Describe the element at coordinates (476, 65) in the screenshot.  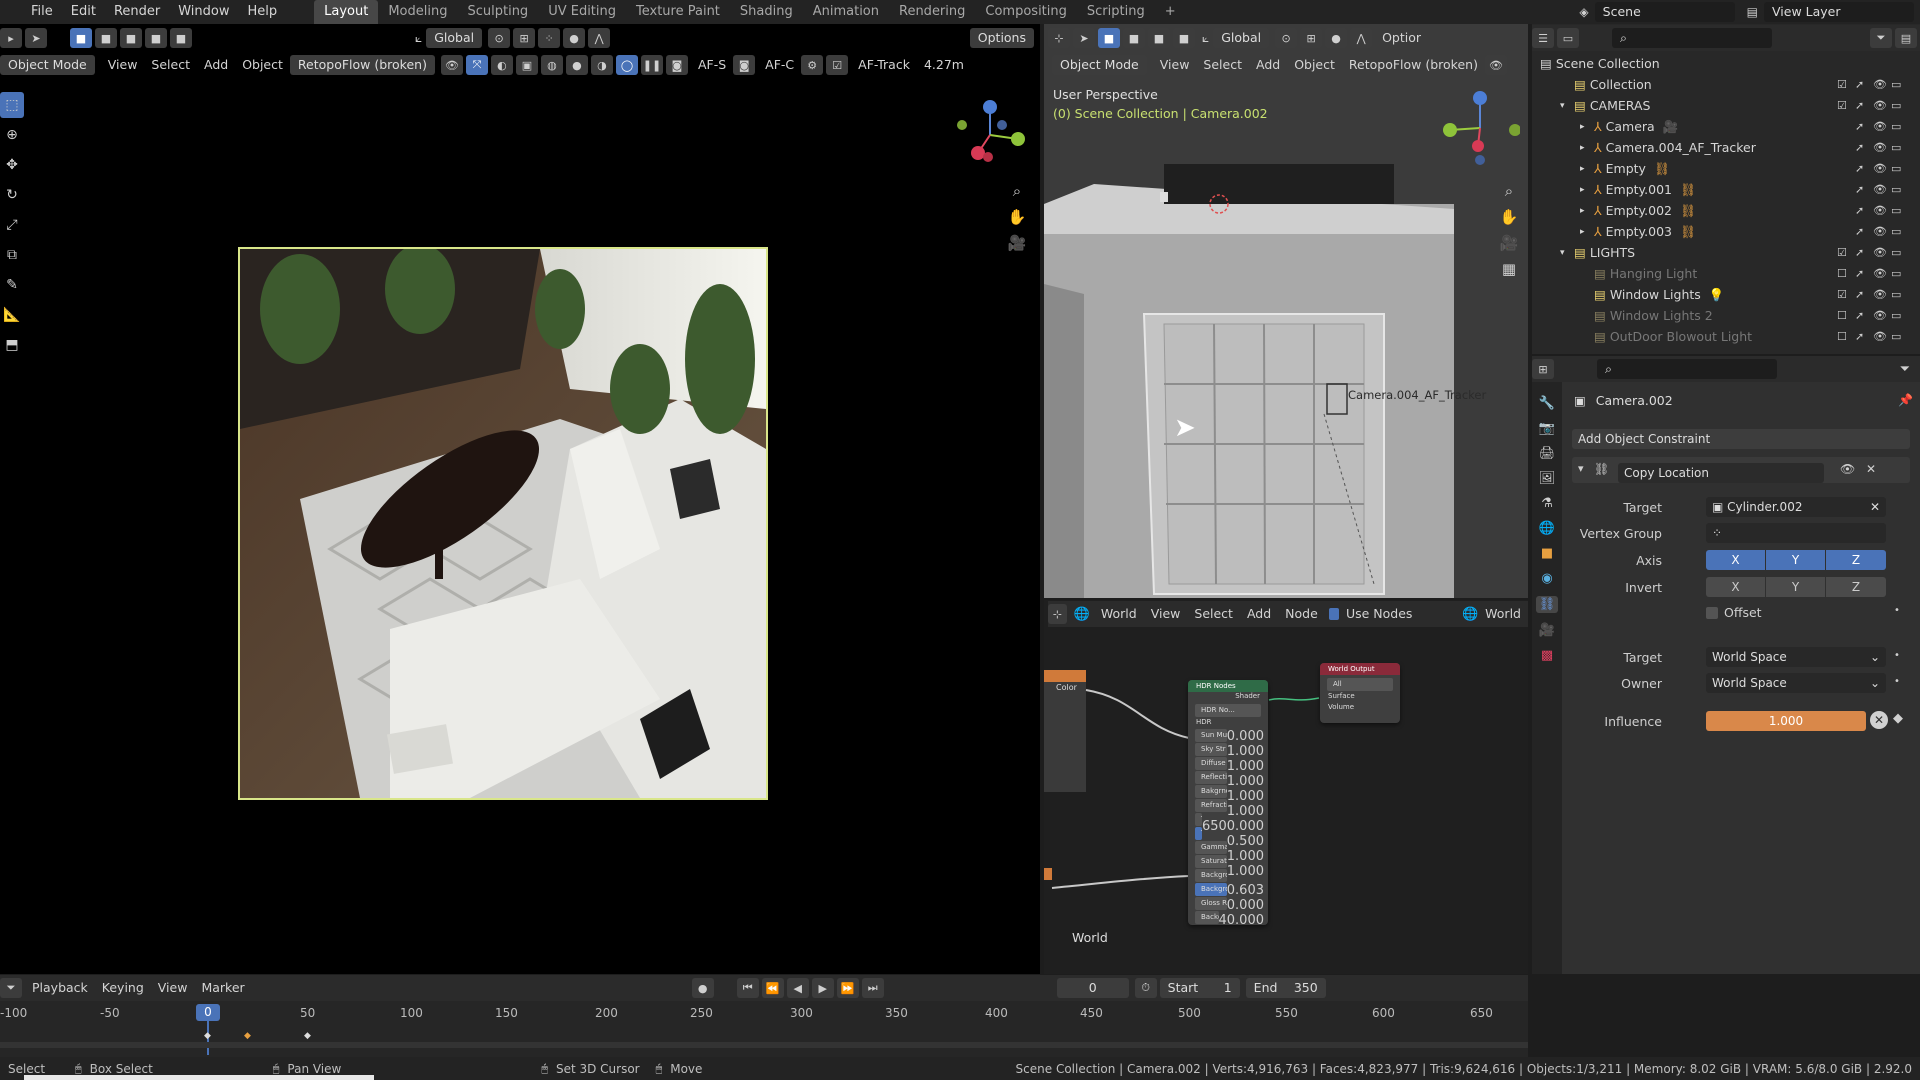
I see `gizmo-icon: ⤧` at that location.